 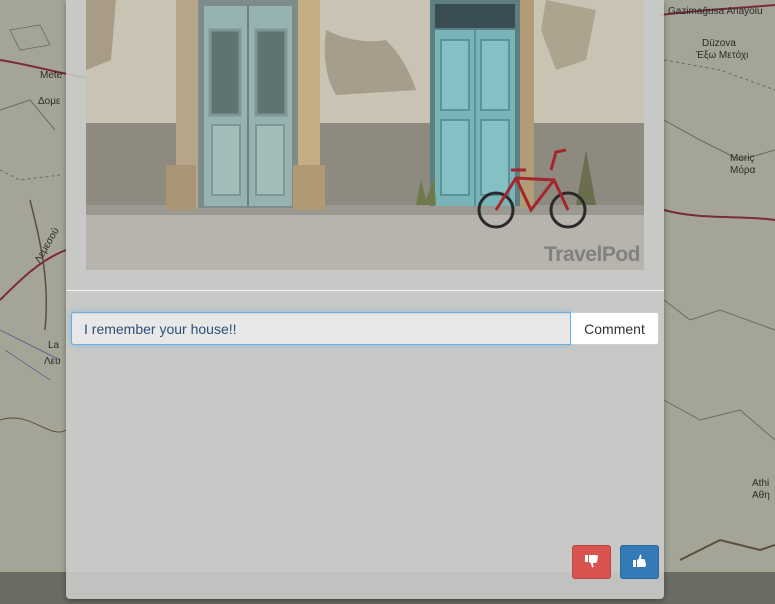 What do you see at coordinates (49, 101) in the screenshot?
I see `map-label-dome: Δομε` at bounding box center [49, 101].